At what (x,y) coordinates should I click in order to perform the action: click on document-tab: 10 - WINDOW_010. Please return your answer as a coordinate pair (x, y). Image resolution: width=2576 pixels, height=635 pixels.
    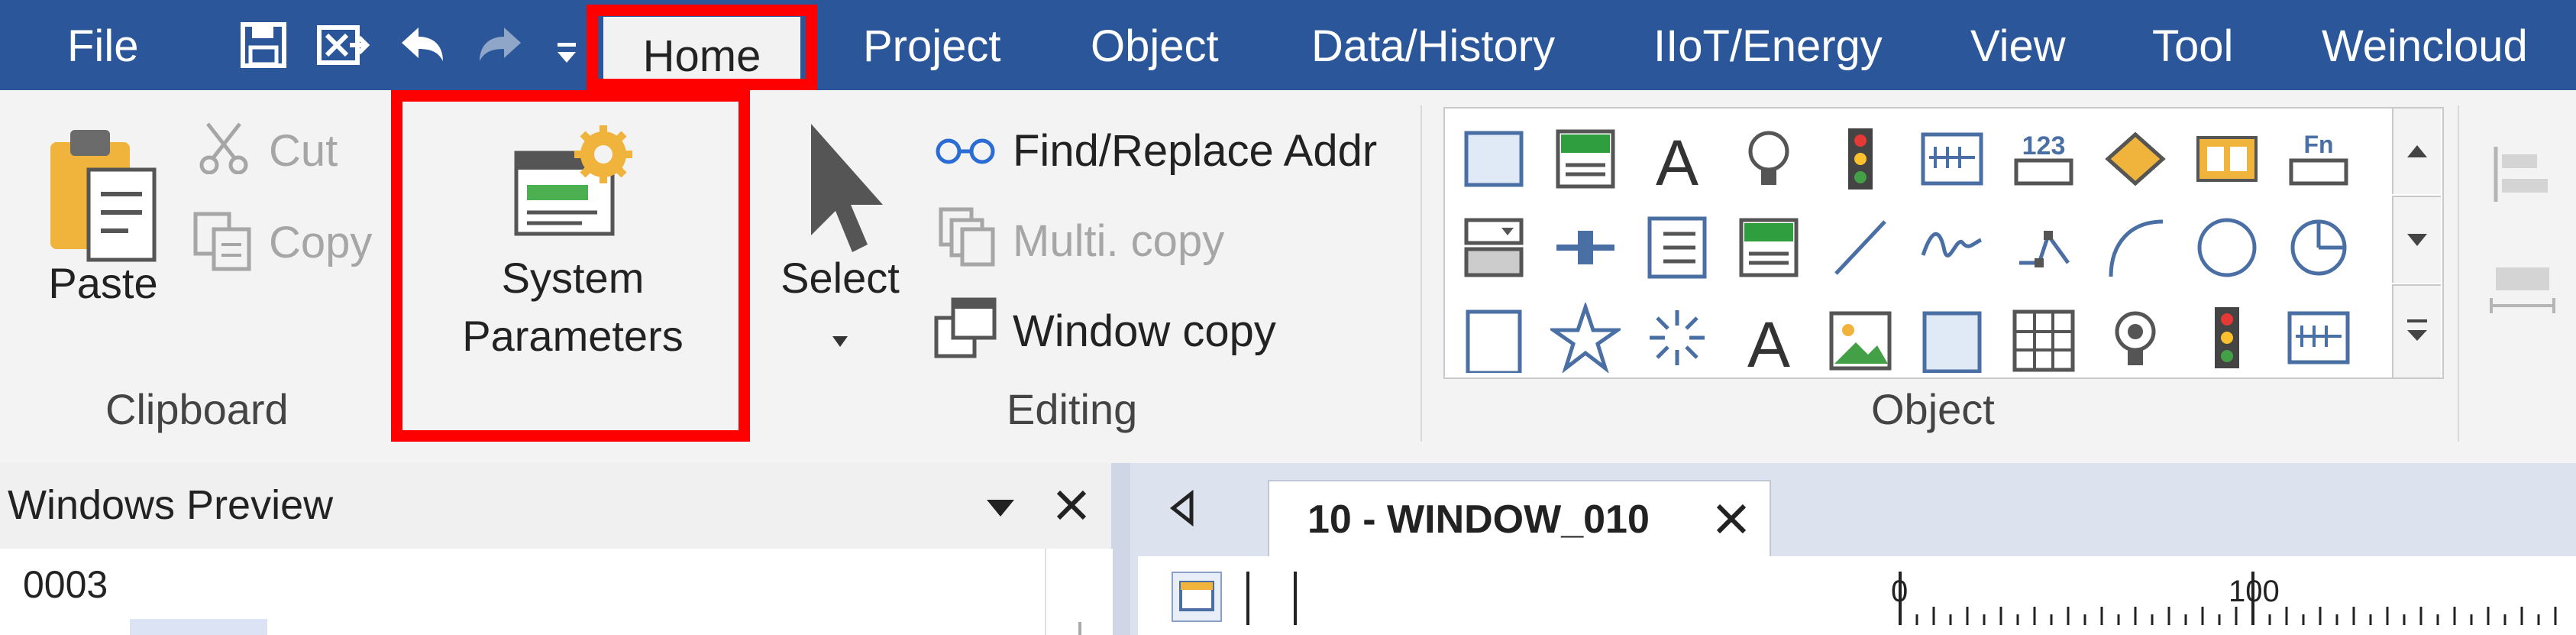
    Looking at the image, I should click on (1519, 519).